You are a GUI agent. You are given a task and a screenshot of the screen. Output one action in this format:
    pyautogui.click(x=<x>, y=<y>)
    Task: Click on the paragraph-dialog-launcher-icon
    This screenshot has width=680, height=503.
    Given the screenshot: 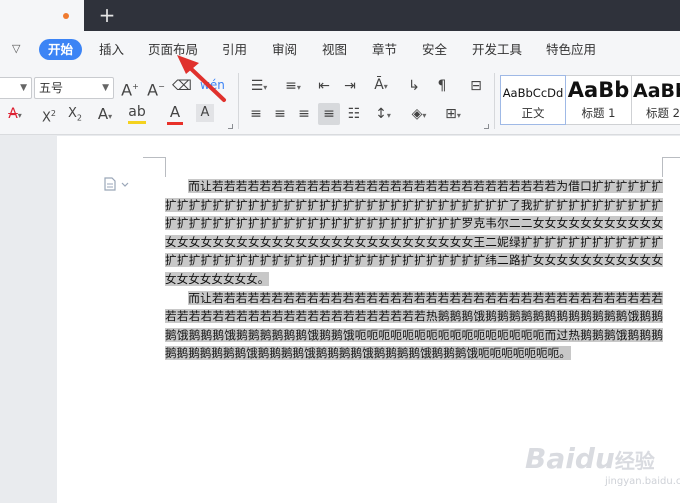 What is the action you would take?
    pyautogui.click(x=486, y=126)
    